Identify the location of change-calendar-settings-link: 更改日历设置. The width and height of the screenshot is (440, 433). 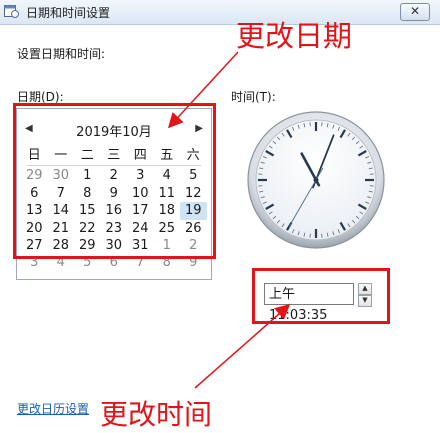
(53, 408).